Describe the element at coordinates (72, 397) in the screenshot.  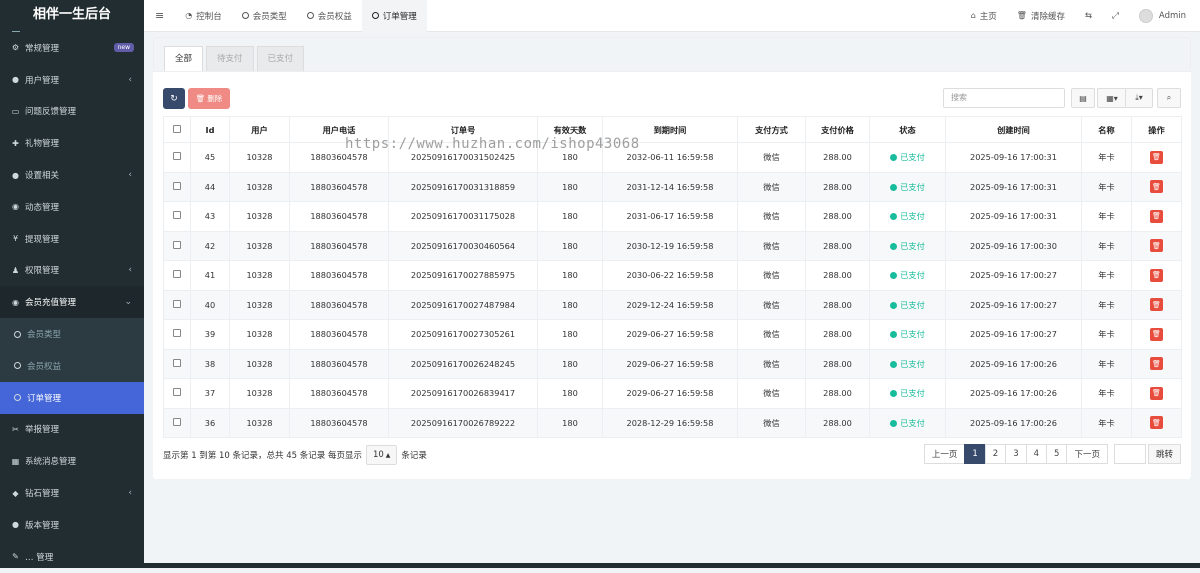
I see `sidebar-item: 订单管理` at that location.